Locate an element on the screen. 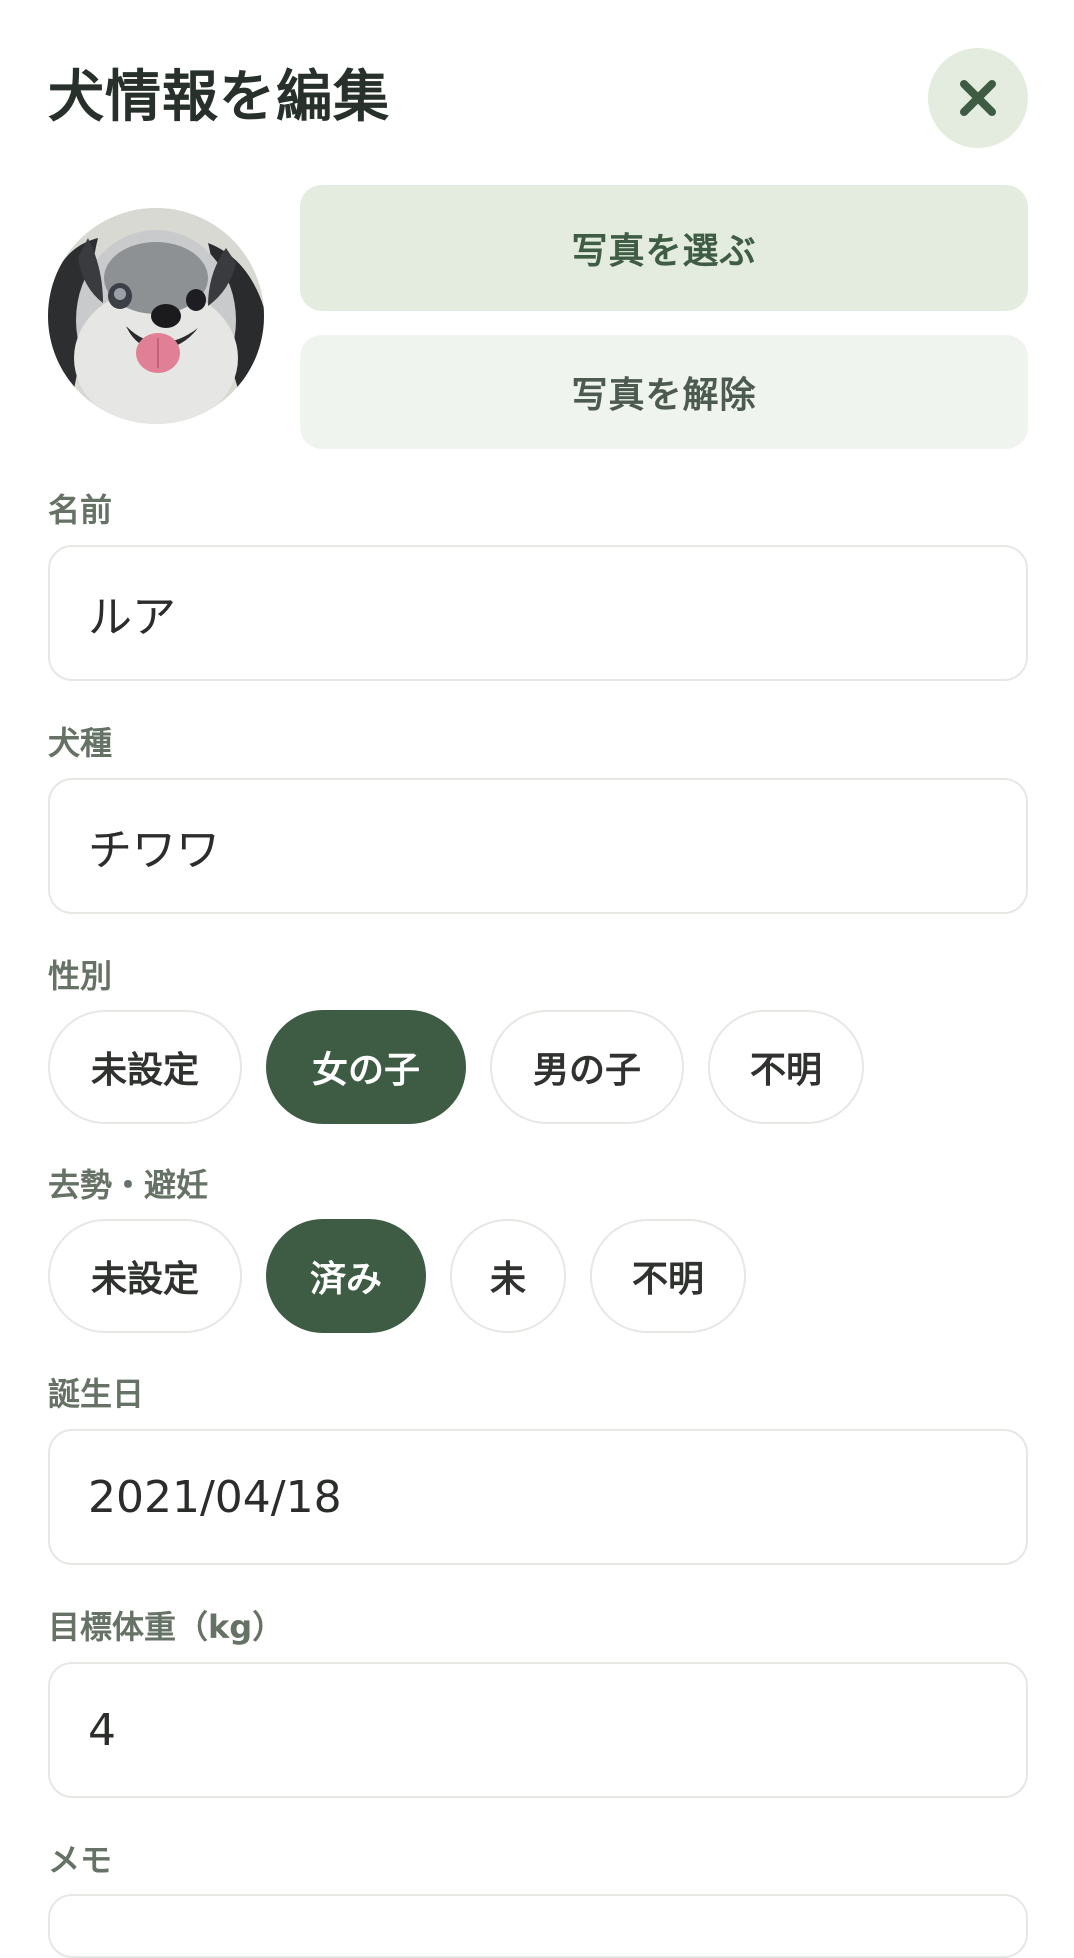 The width and height of the screenshot is (1074, 1958). birthday-label: 誕生日 is located at coordinates (96, 1394).